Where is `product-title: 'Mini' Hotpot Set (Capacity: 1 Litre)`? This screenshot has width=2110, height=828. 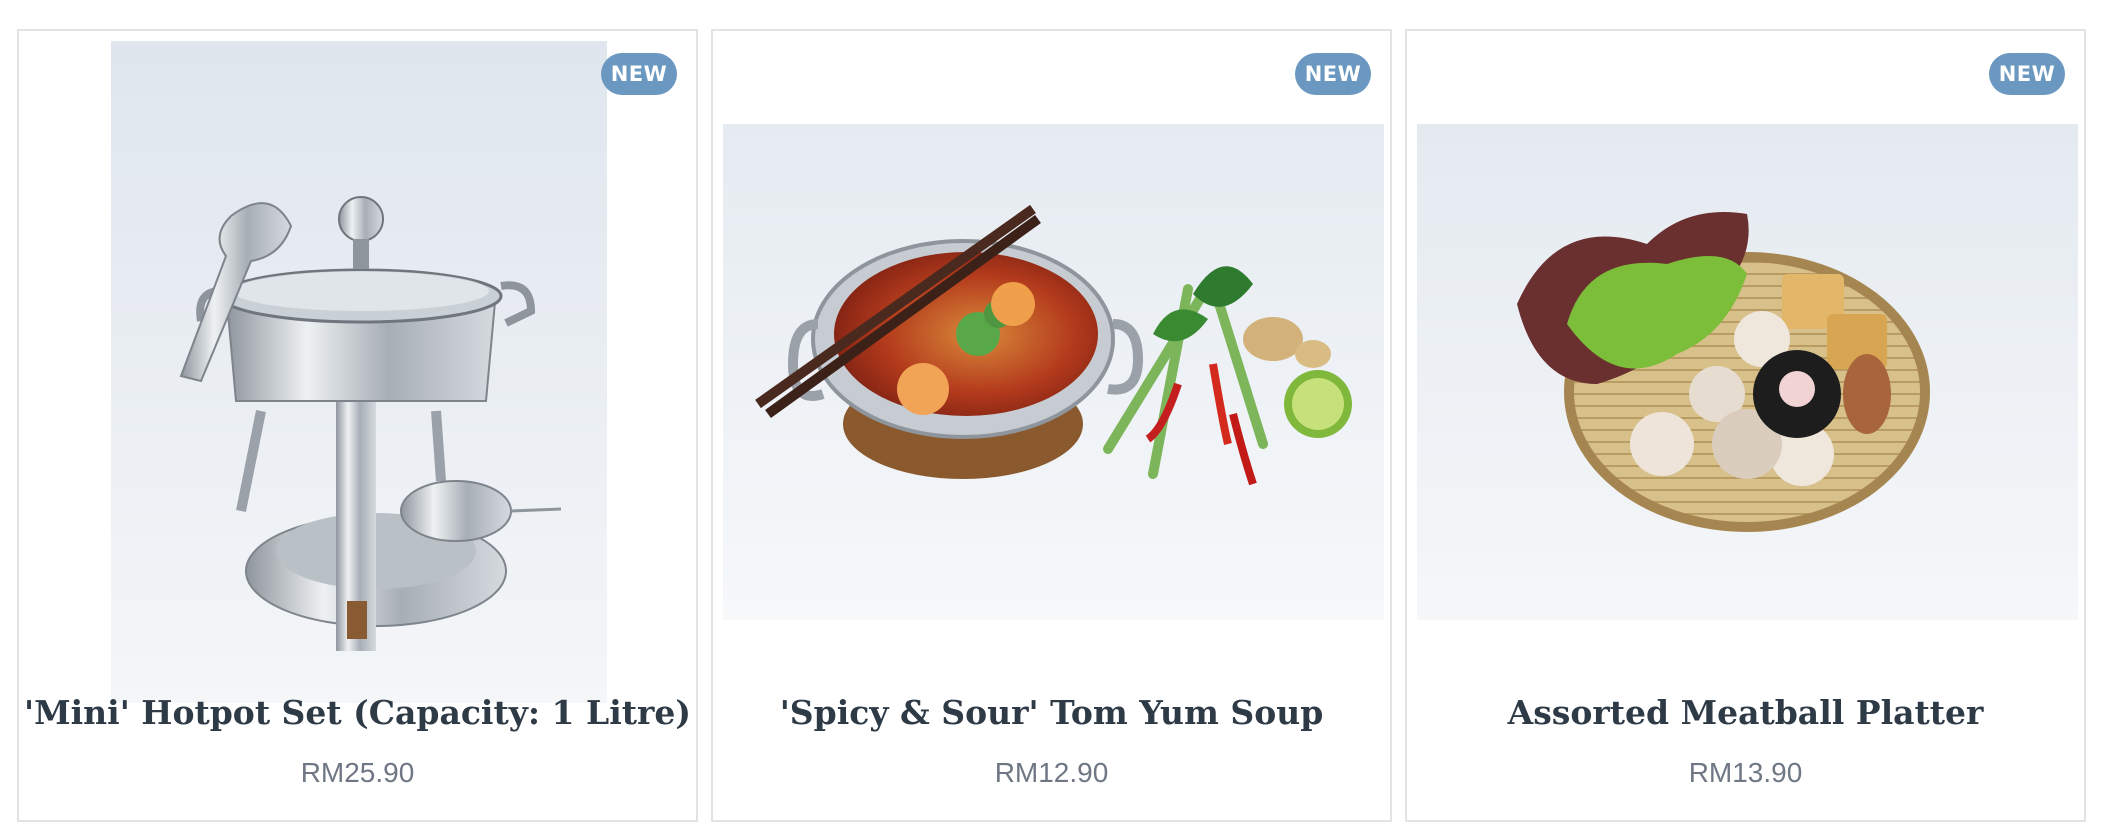
product-title: 'Mini' Hotpot Set (Capacity: 1 Litre) is located at coordinates (357, 720).